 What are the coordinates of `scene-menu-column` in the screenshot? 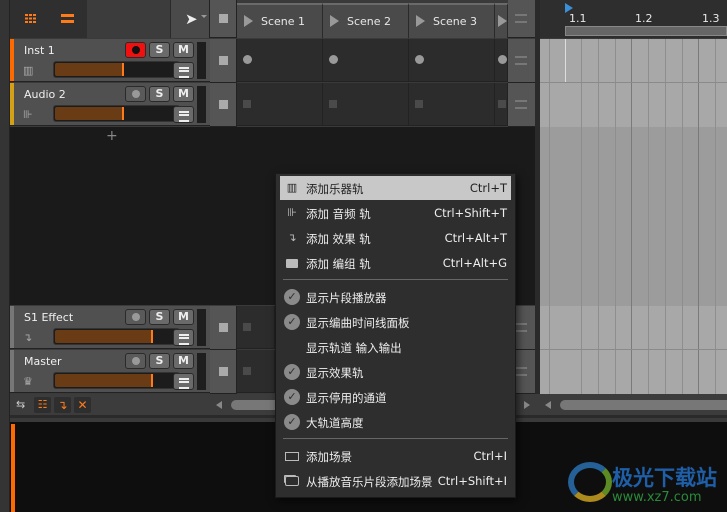 It's located at (521, 19).